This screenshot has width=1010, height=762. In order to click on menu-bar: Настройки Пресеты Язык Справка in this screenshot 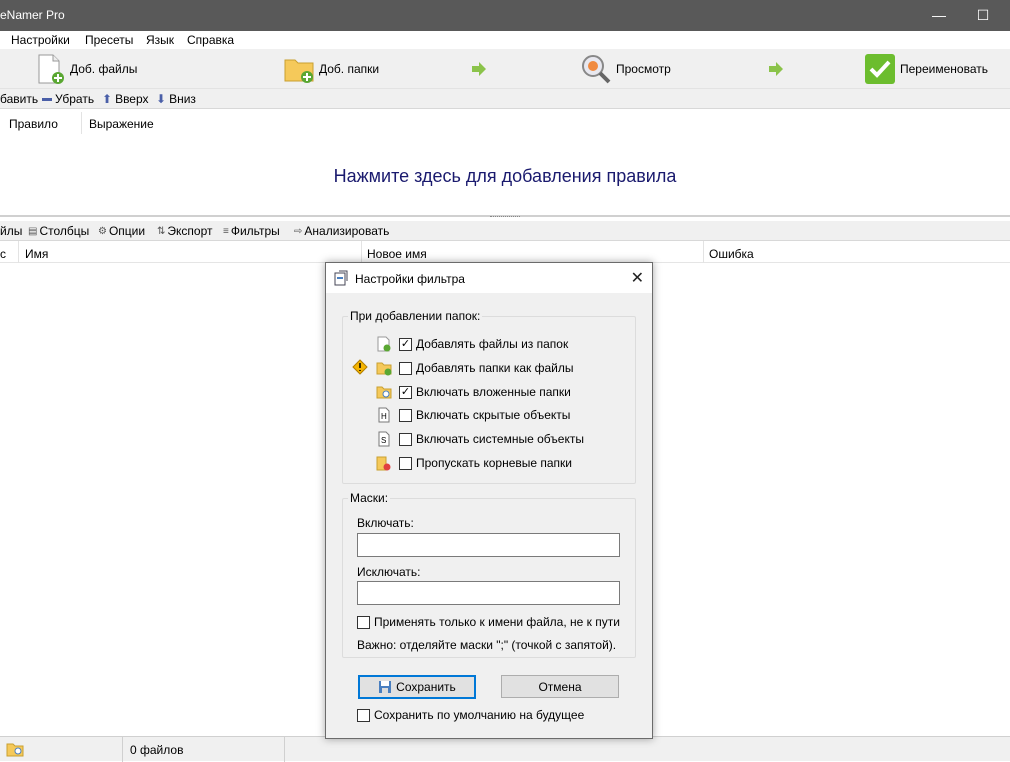, I will do `click(505, 40)`.